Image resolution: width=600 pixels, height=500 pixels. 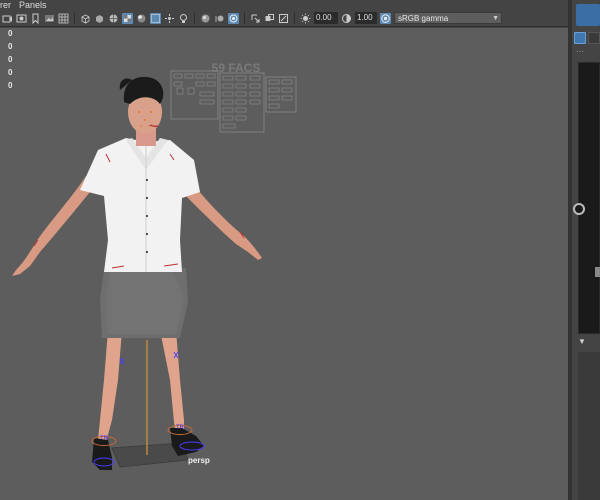 I want to click on color-space-dropdown: sRGB gamma ▼, so click(x=448, y=18).